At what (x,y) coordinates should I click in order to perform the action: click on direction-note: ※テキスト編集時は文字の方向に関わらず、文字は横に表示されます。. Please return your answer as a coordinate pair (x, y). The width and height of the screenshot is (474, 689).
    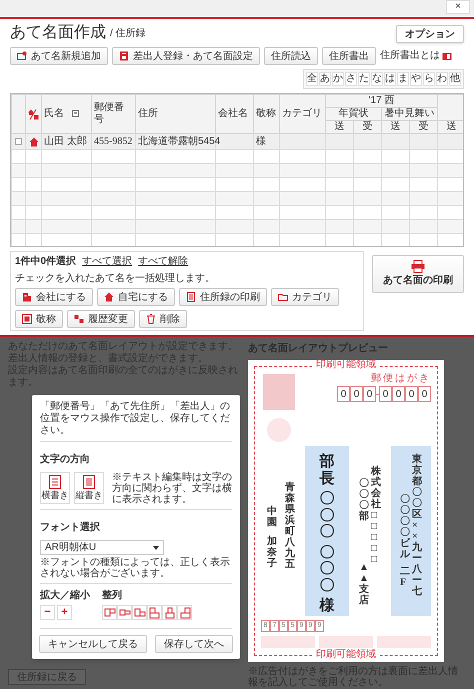
    Looking at the image, I should click on (172, 488).